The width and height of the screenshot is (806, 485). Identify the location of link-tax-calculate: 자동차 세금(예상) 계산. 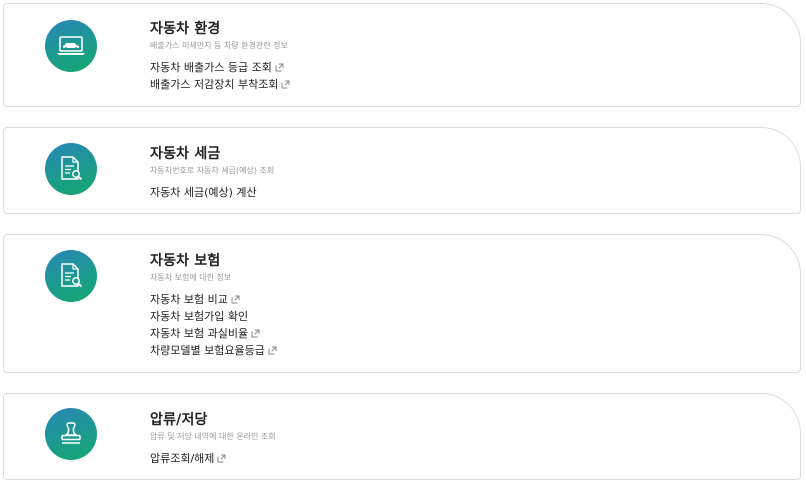
(212, 192).